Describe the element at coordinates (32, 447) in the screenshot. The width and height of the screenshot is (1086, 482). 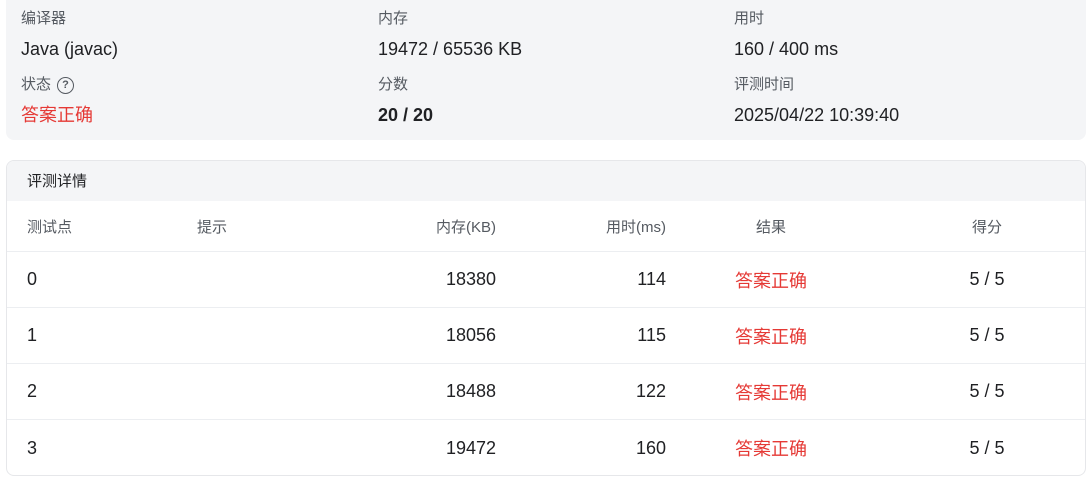
I see `testcase-id: 3` at that location.